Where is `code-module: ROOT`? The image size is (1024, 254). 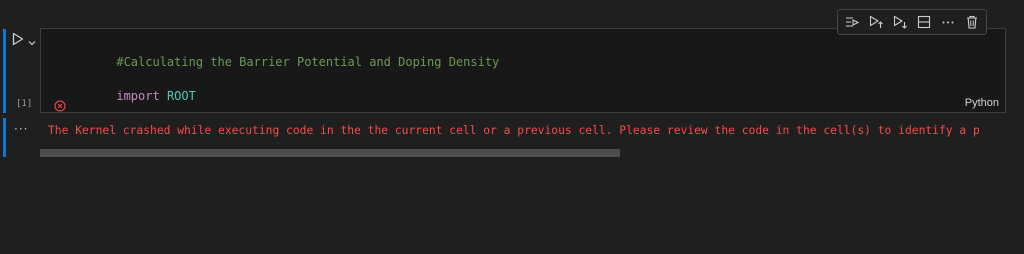 code-module: ROOT is located at coordinates (181, 96).